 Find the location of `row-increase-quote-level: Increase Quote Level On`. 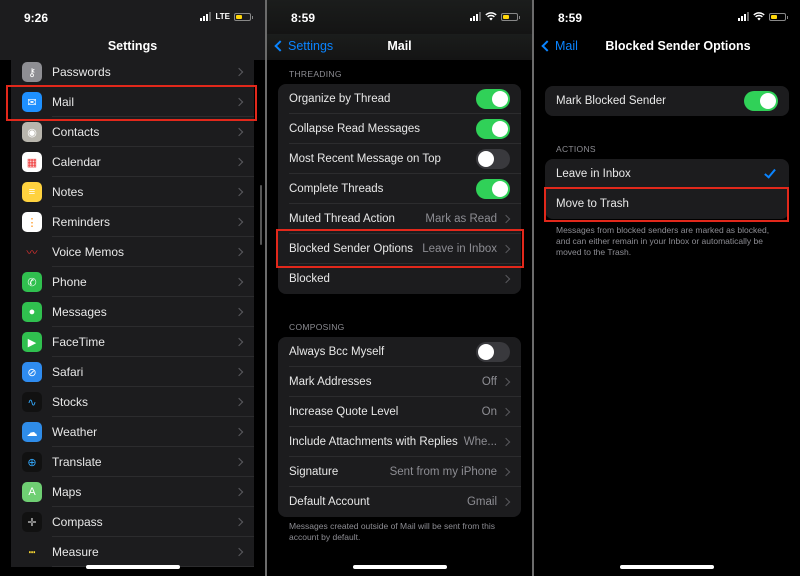

row-increase-quote-level: Increase Quote Level On is located at coordinates (399, 412).